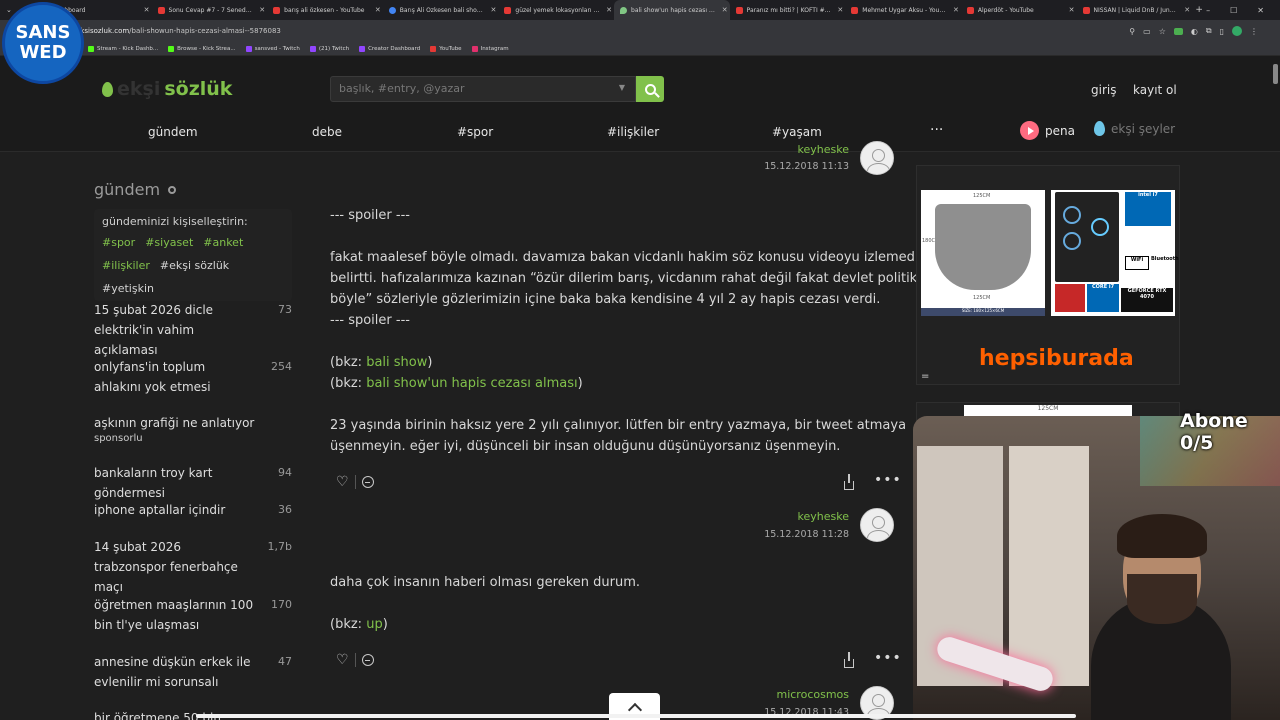 This screenshot has height=720, width=1280. I want to click on minimize-icon: –, so click(1208, 10).